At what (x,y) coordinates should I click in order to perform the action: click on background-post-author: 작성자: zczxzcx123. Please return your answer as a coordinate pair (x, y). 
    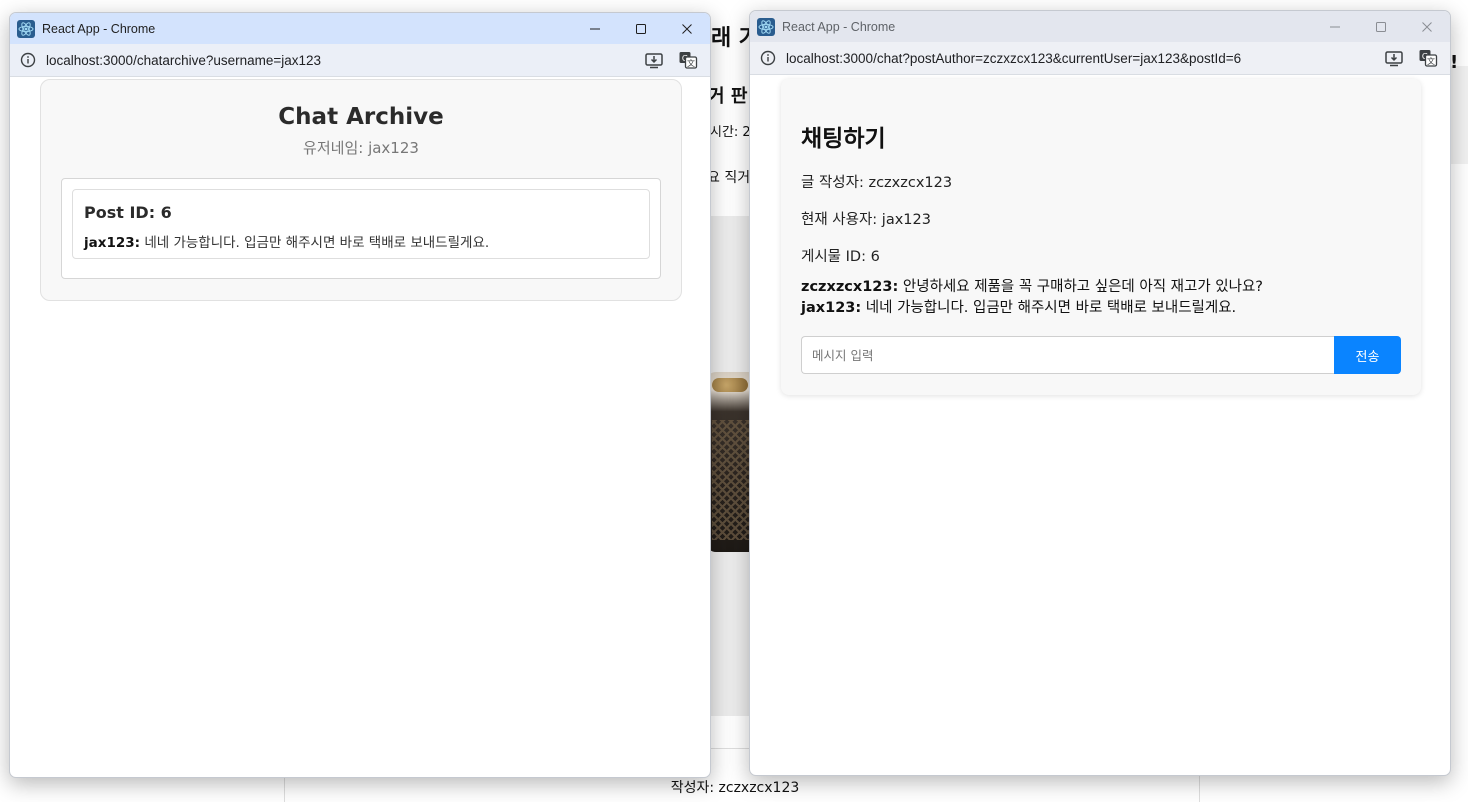
    Looking at the image, I should click on (735, 788).